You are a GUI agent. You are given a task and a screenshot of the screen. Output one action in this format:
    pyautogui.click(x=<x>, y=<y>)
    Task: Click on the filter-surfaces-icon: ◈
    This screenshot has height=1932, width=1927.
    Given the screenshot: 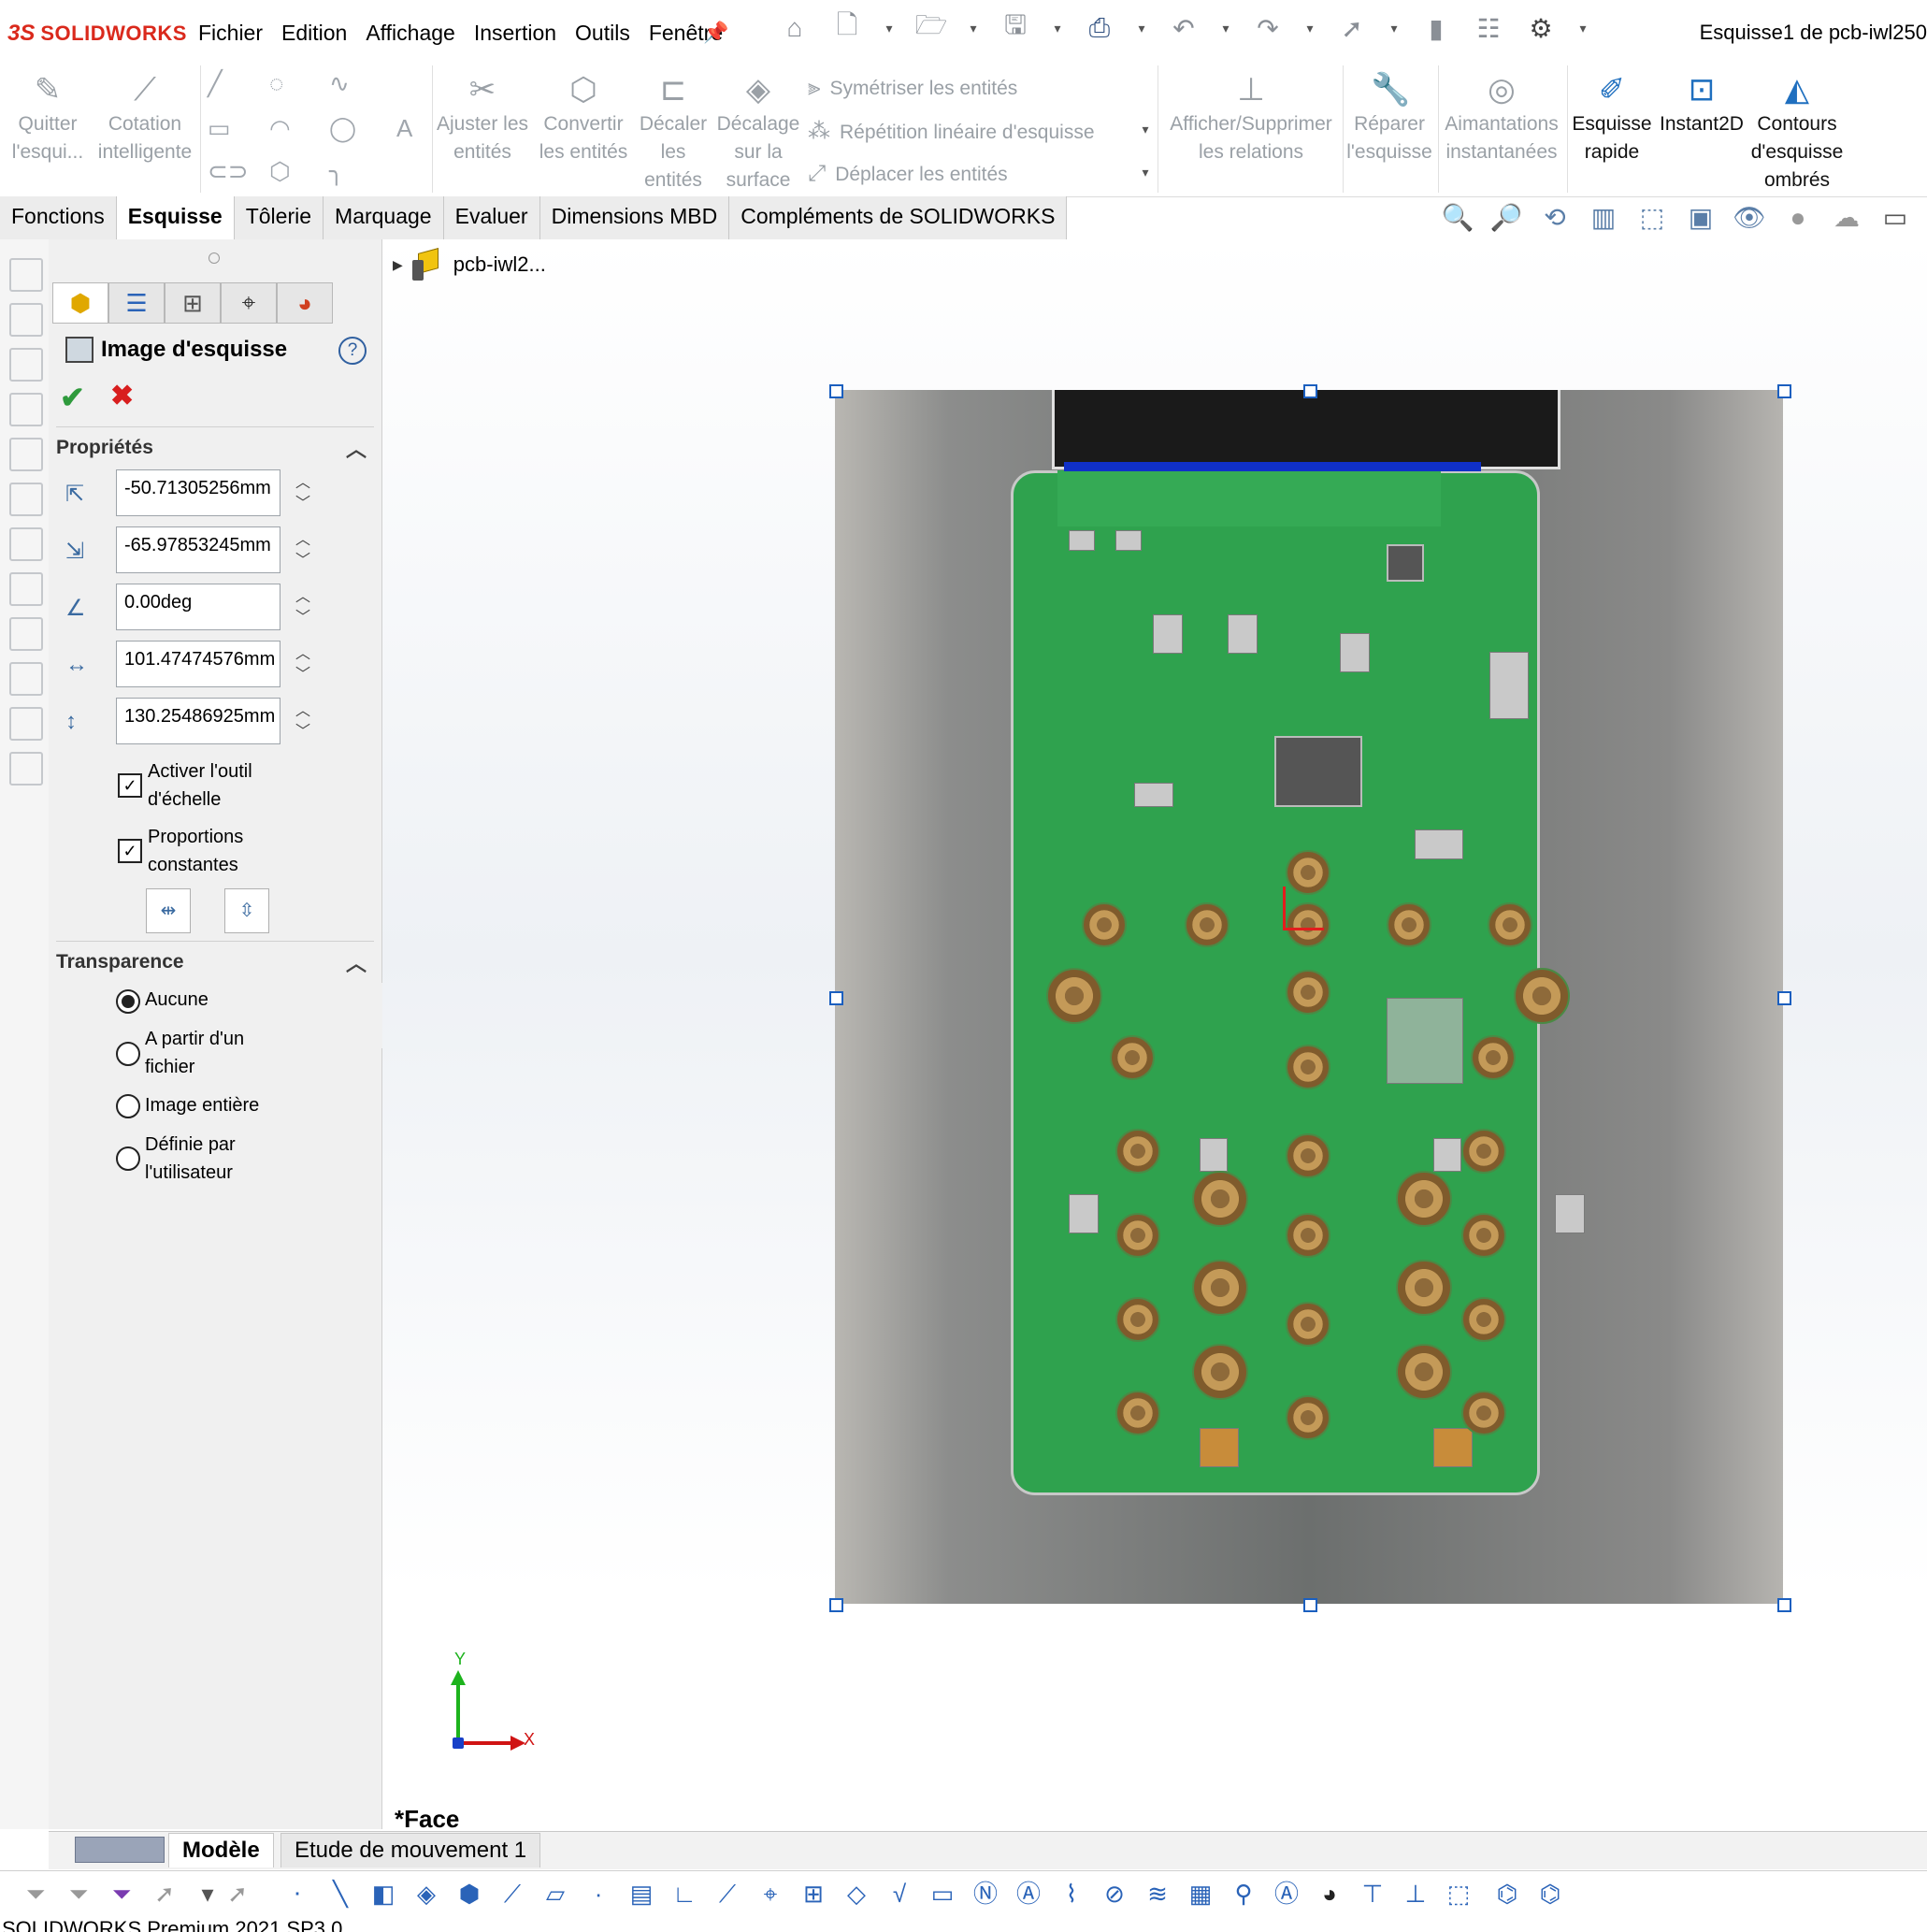 What is the action you would take?
    pyautogui.click(x=427, y=1893)
    